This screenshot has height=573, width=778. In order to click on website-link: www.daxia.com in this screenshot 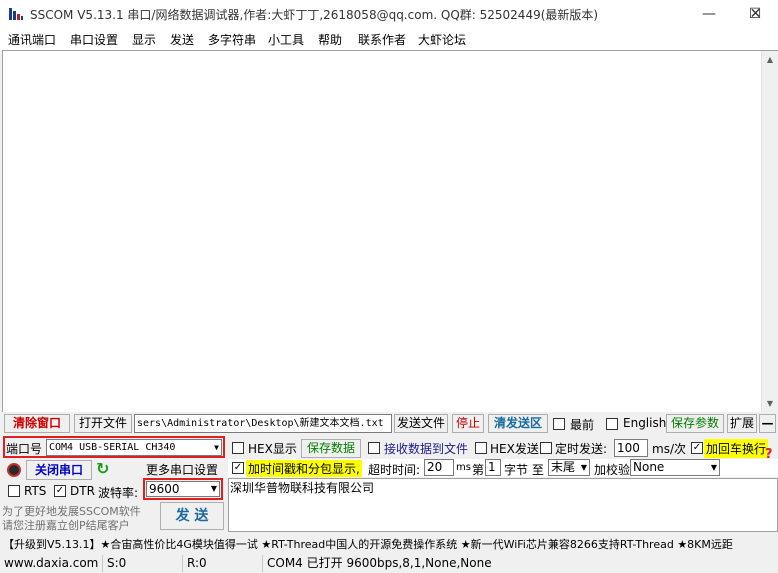, I will do `click(50, 563)`.